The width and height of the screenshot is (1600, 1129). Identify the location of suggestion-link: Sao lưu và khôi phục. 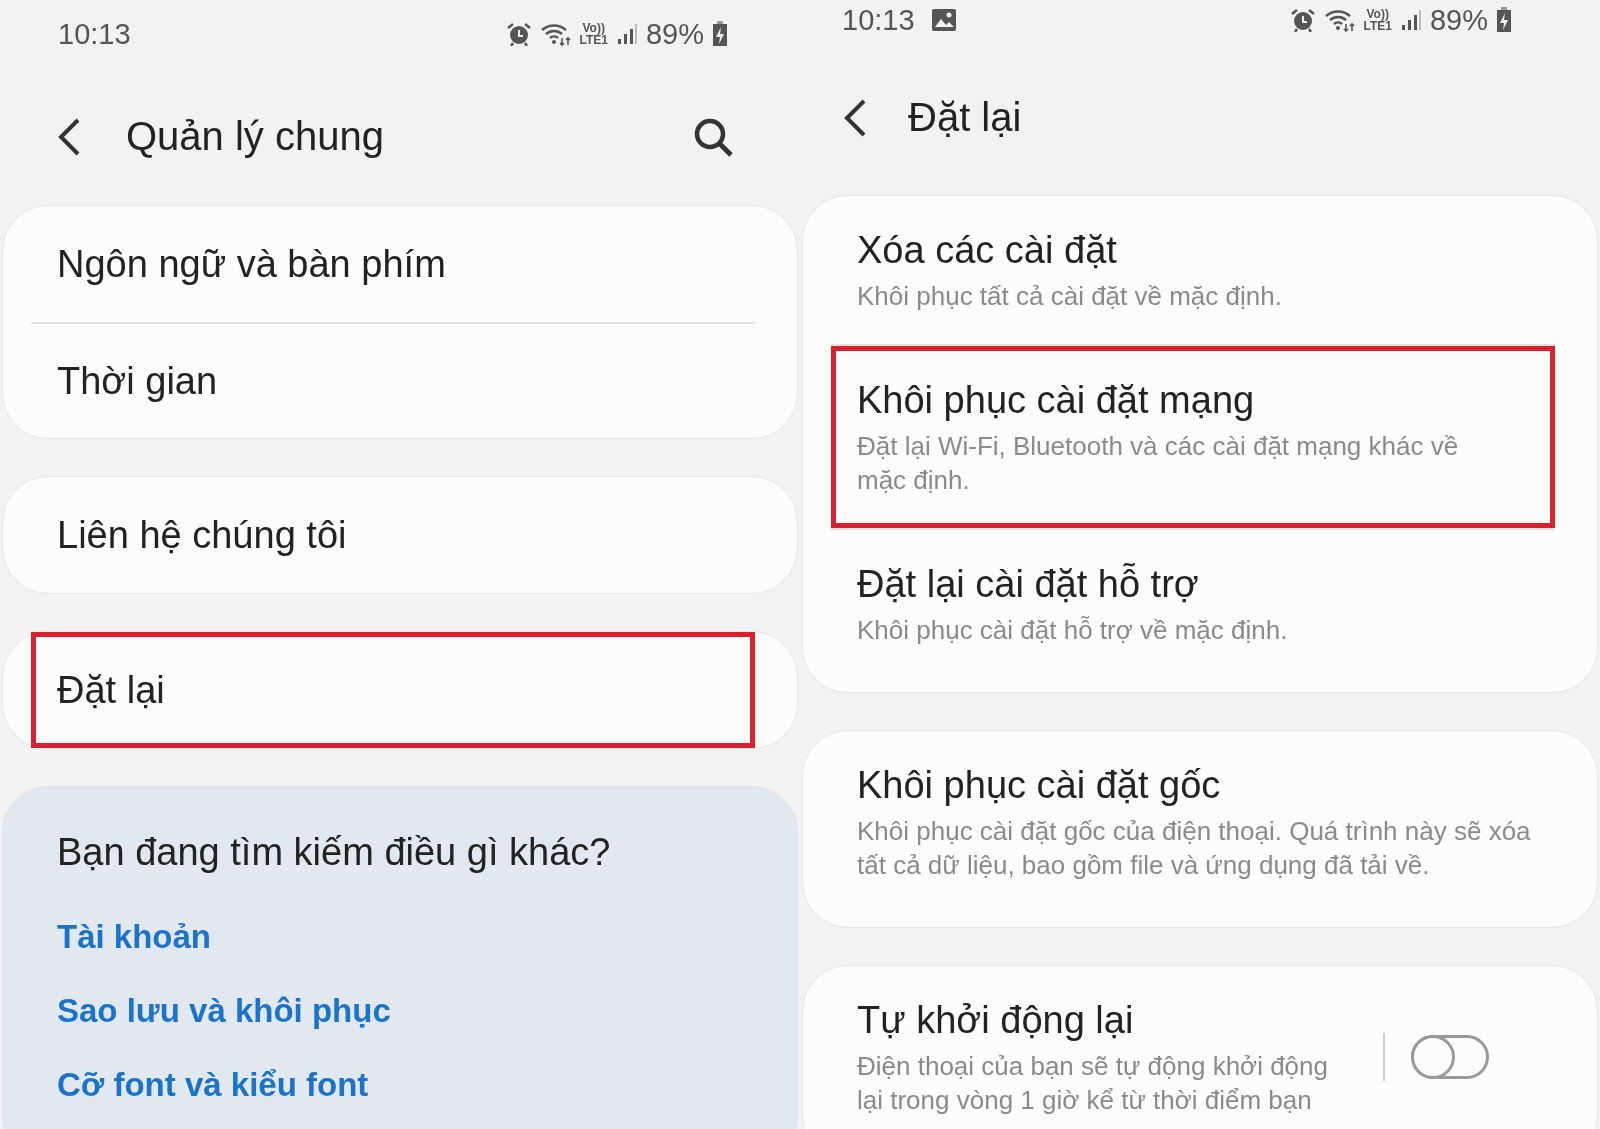
(407, 1011).